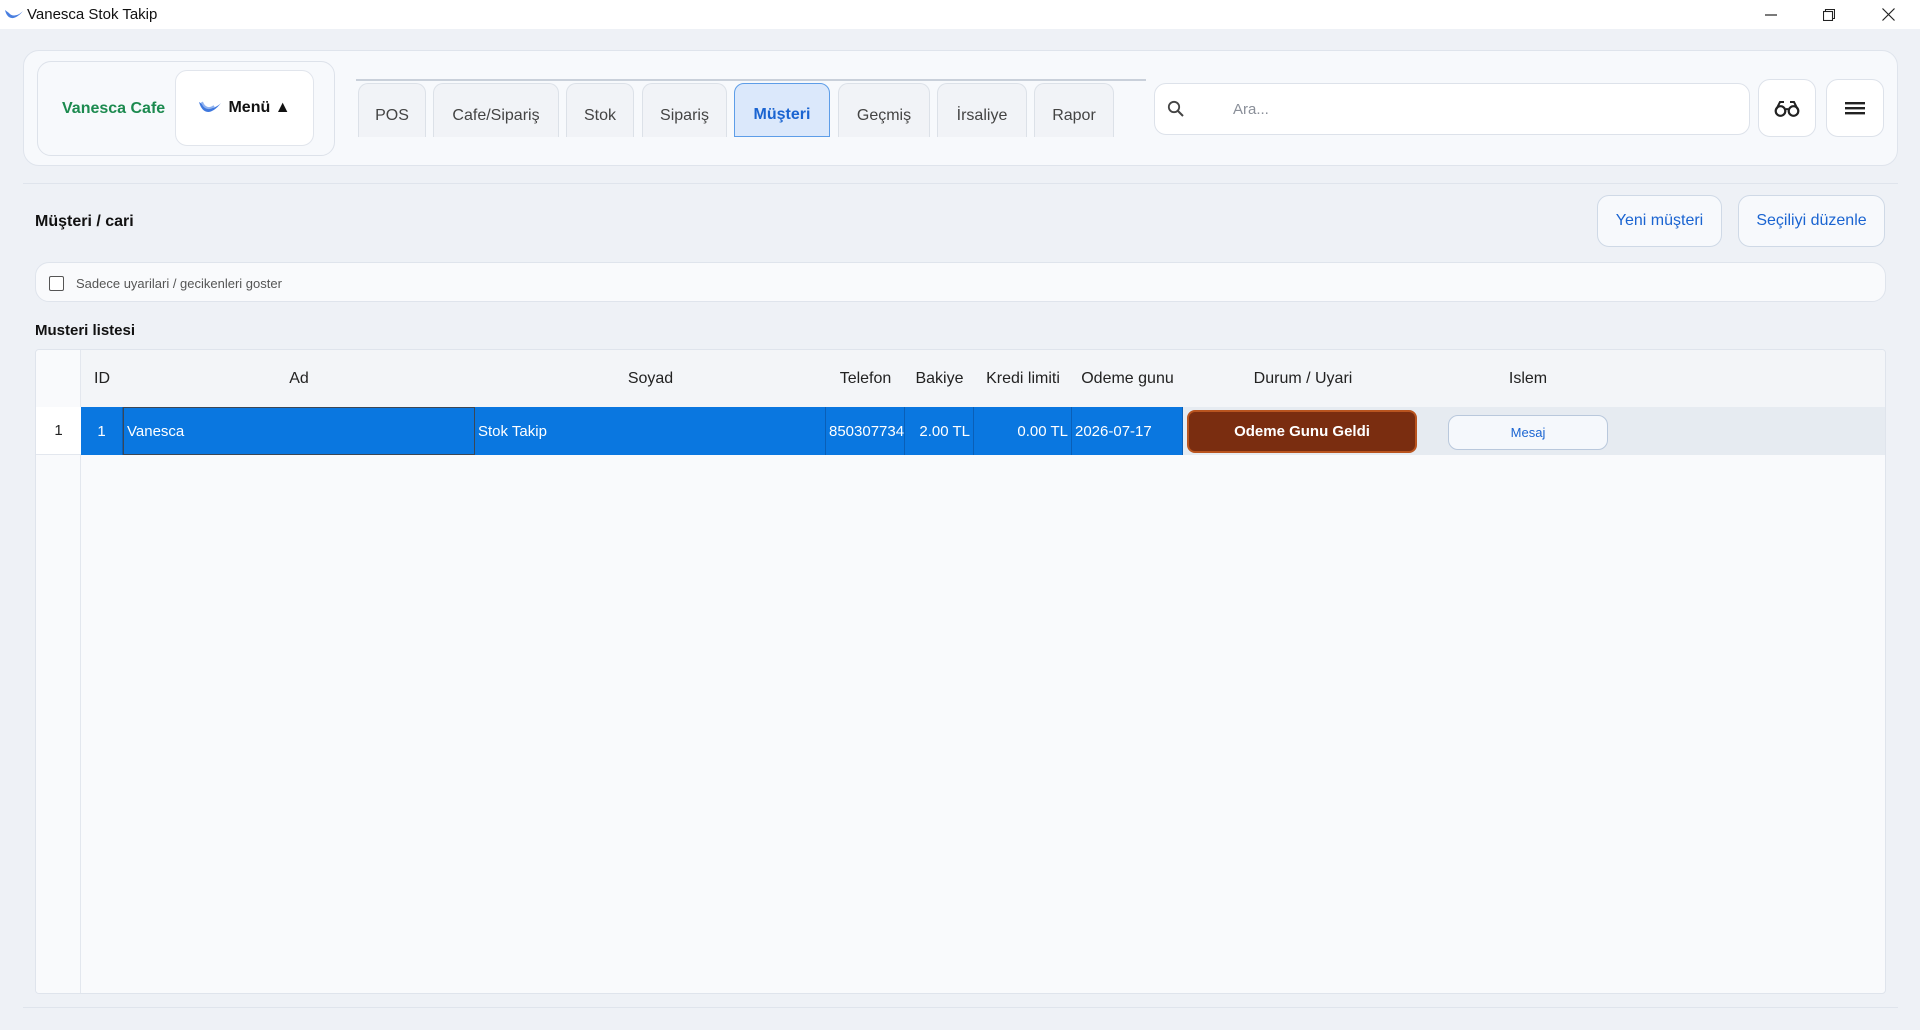 Image resolution: width=1920 pixels, height=1030 pixels. What do you see at coordinates (56, 283) in the screenshot?
I see `warnings-only-checkbox` at bounding box center [56, 283].